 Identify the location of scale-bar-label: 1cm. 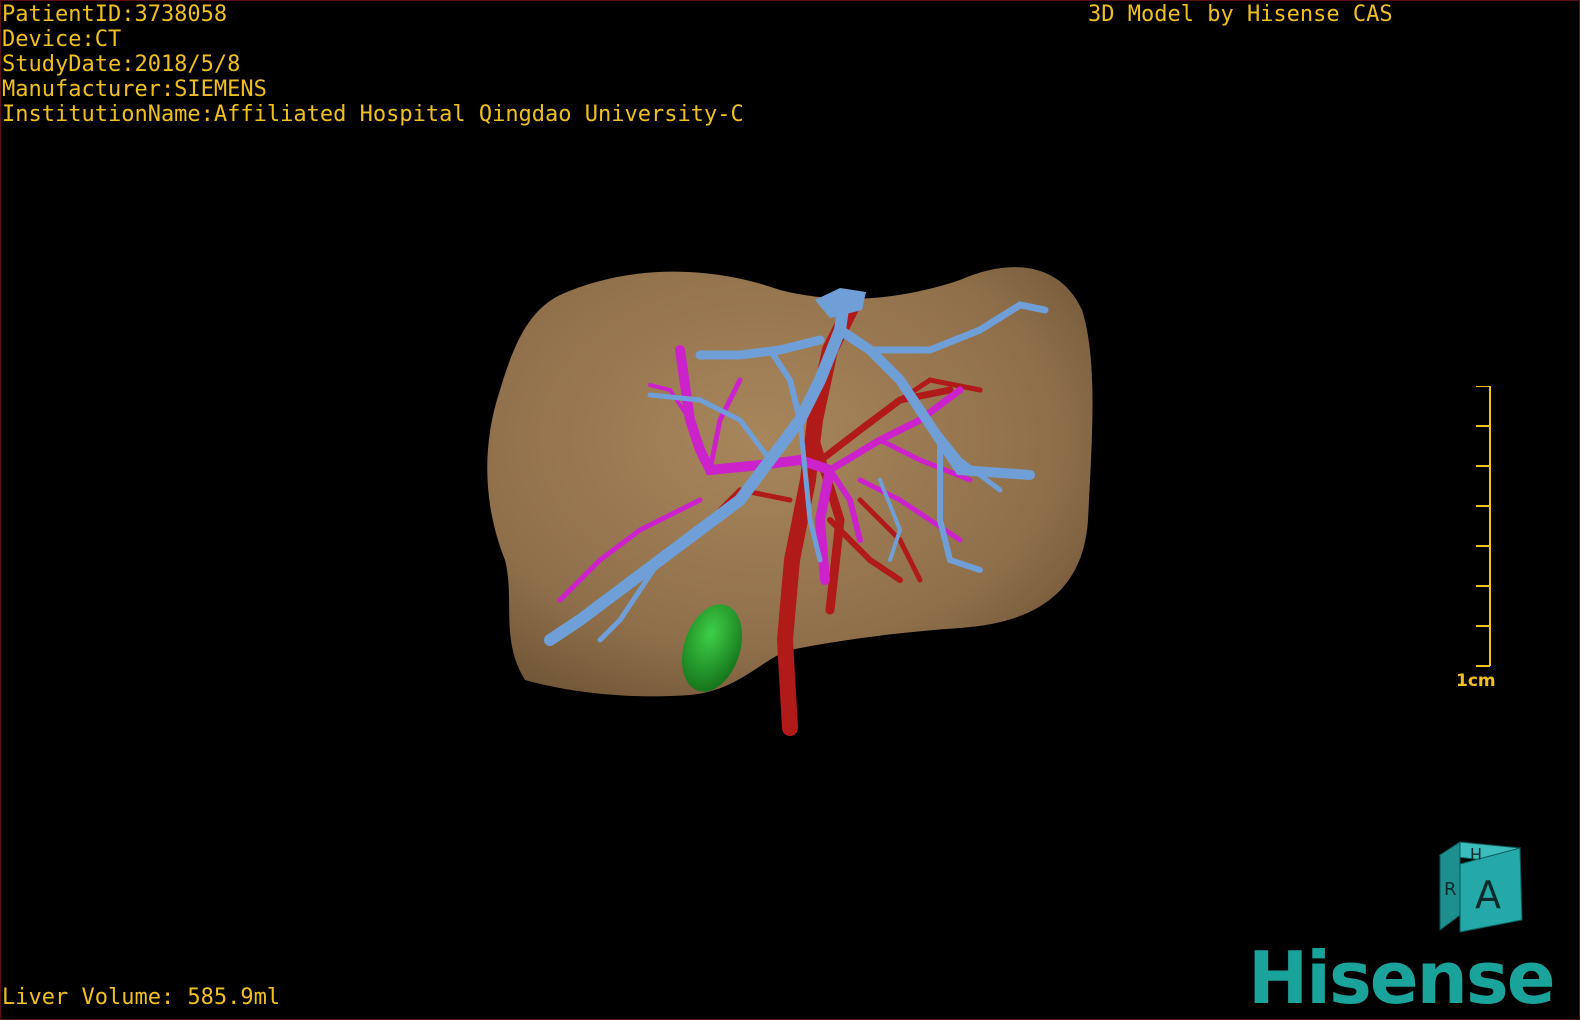
(1476, 681).